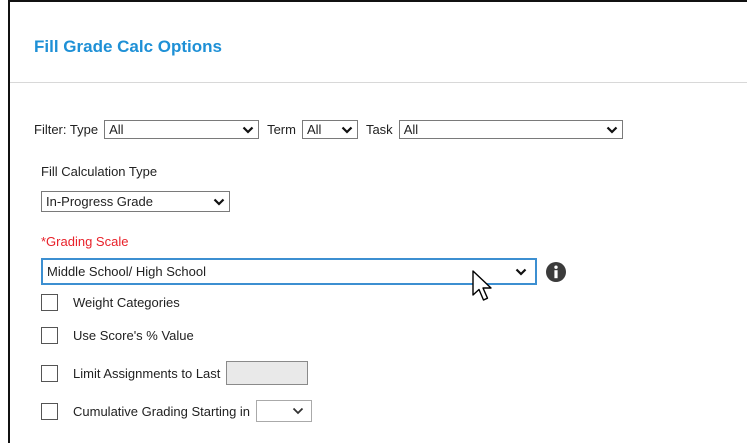  What do you see at coordinates (49, 335) in the screenshot?
I see `use-score-pct-checkbox` at bounding box center [49, 335].